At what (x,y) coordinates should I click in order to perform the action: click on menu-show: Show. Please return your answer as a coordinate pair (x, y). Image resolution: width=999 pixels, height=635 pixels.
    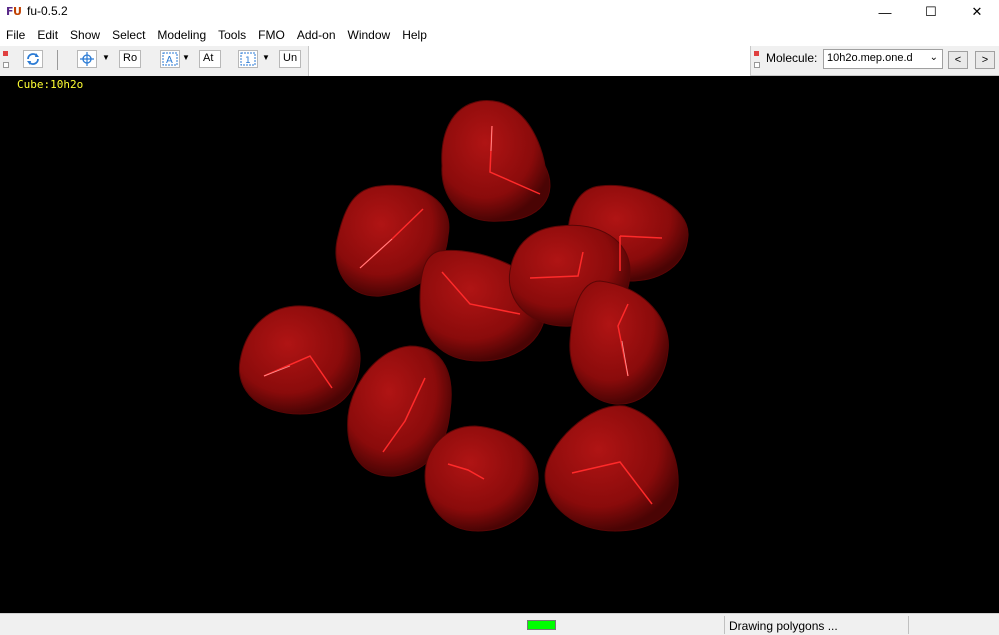
    Looking at the image, I should click on (85, 35).